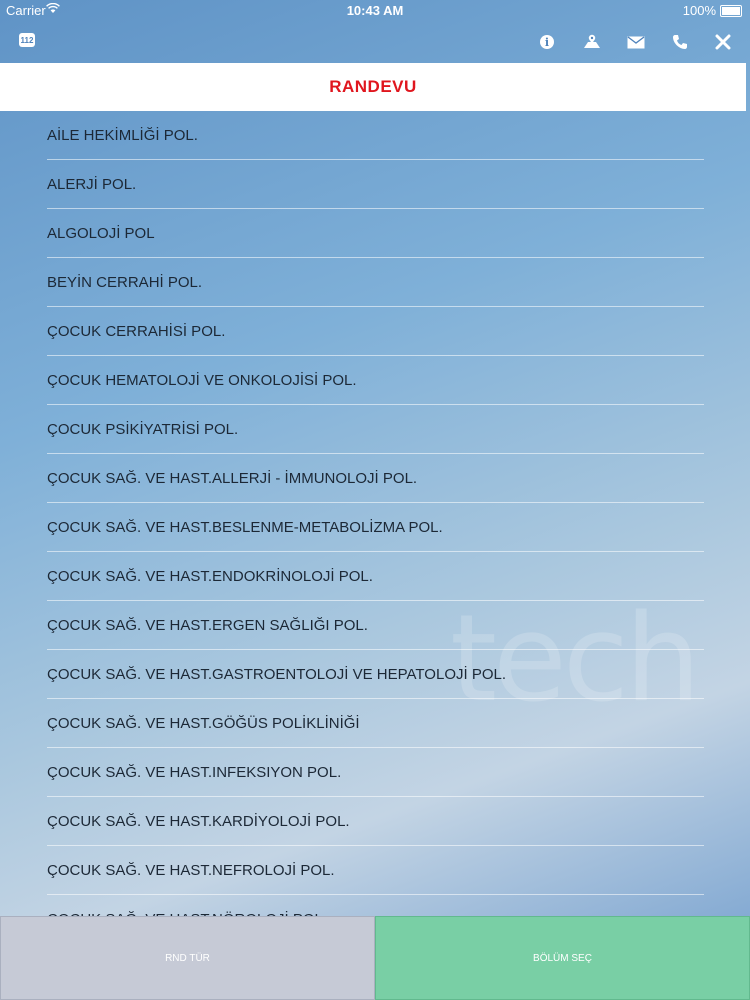 This screenshot has height=1000, width=750. What do you see at coordinates (680, 42) in the screenshot?
I see `phone-icon` at bounding box center [680, 42].